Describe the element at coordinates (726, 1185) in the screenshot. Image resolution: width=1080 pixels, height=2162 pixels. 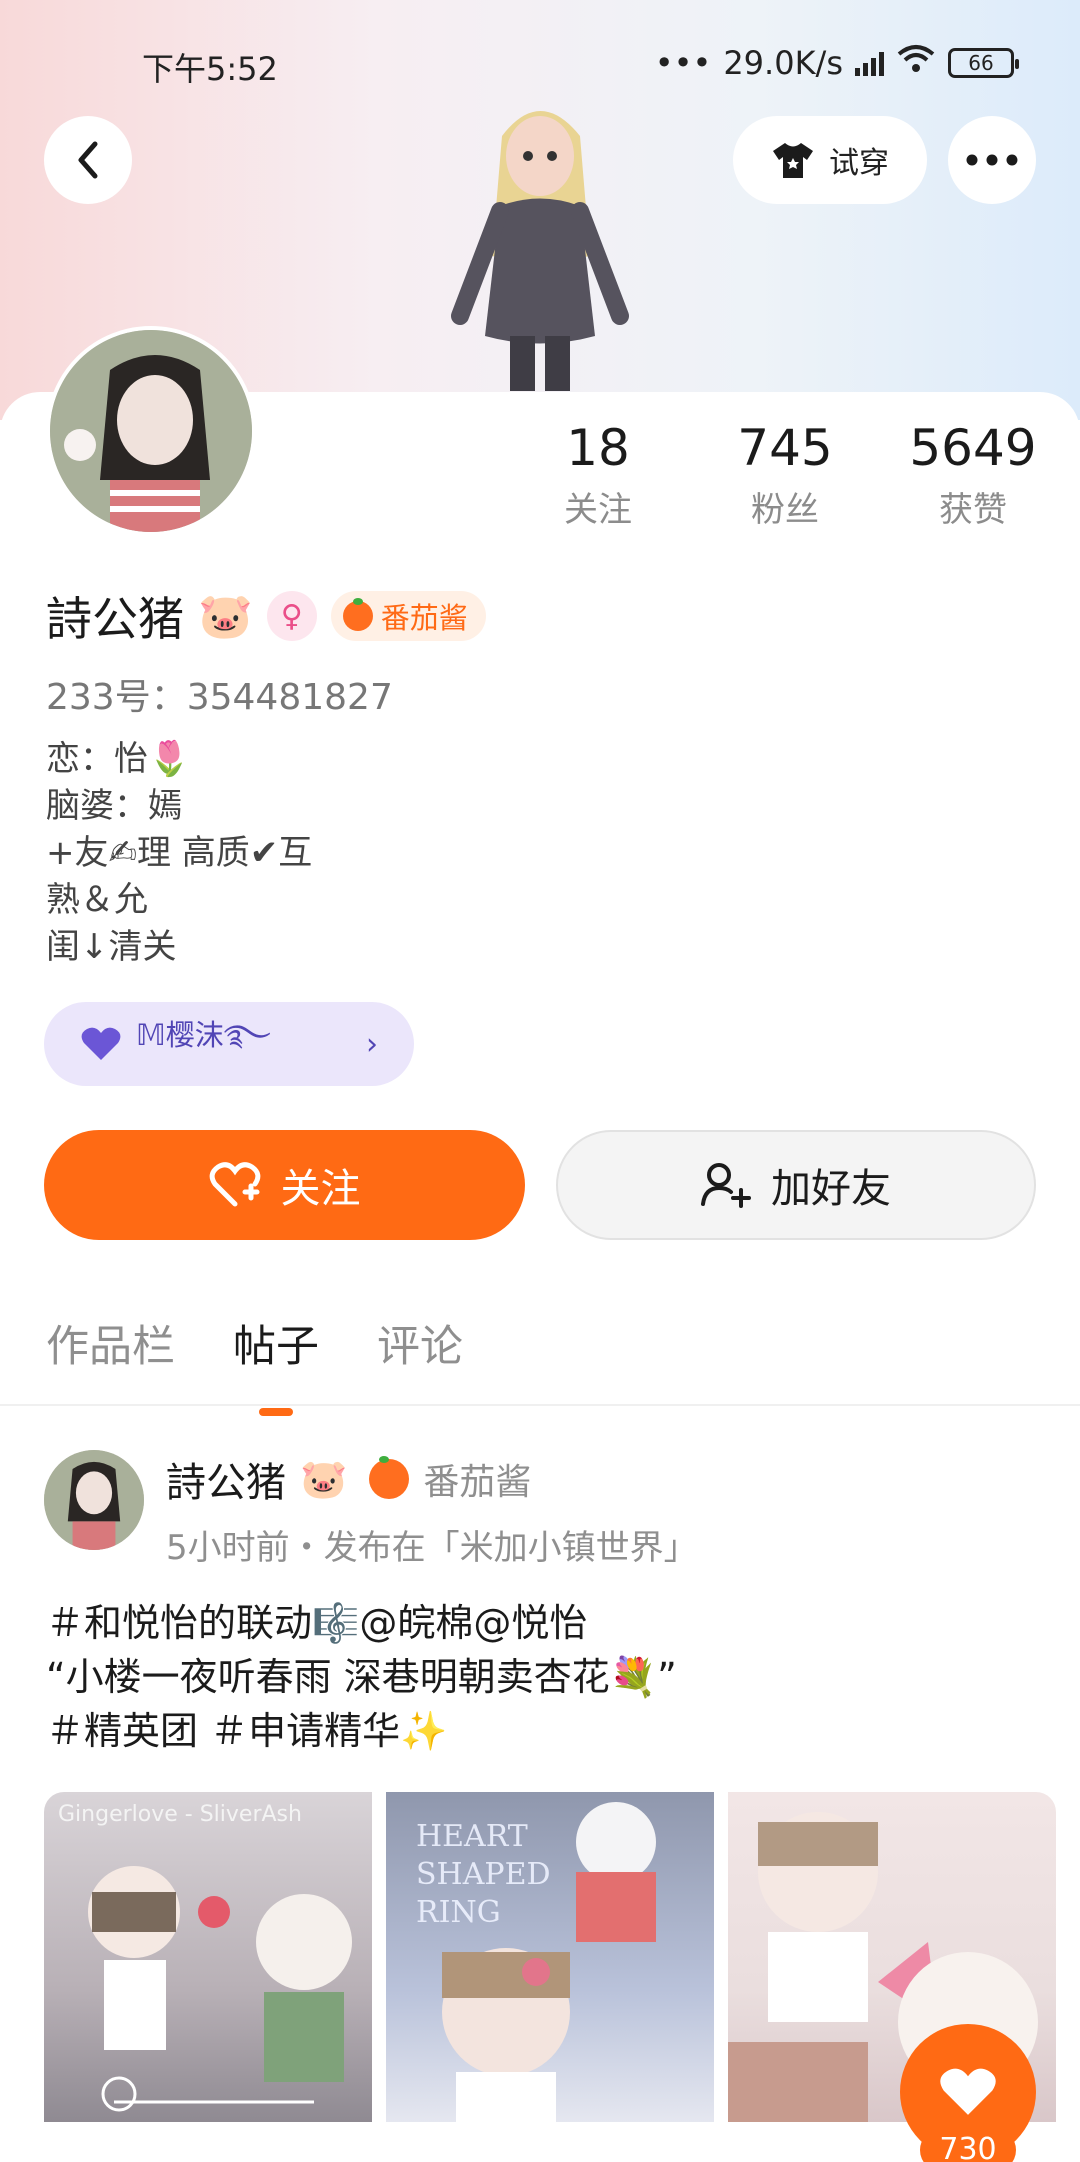
I see `add-user-icon` at that location.